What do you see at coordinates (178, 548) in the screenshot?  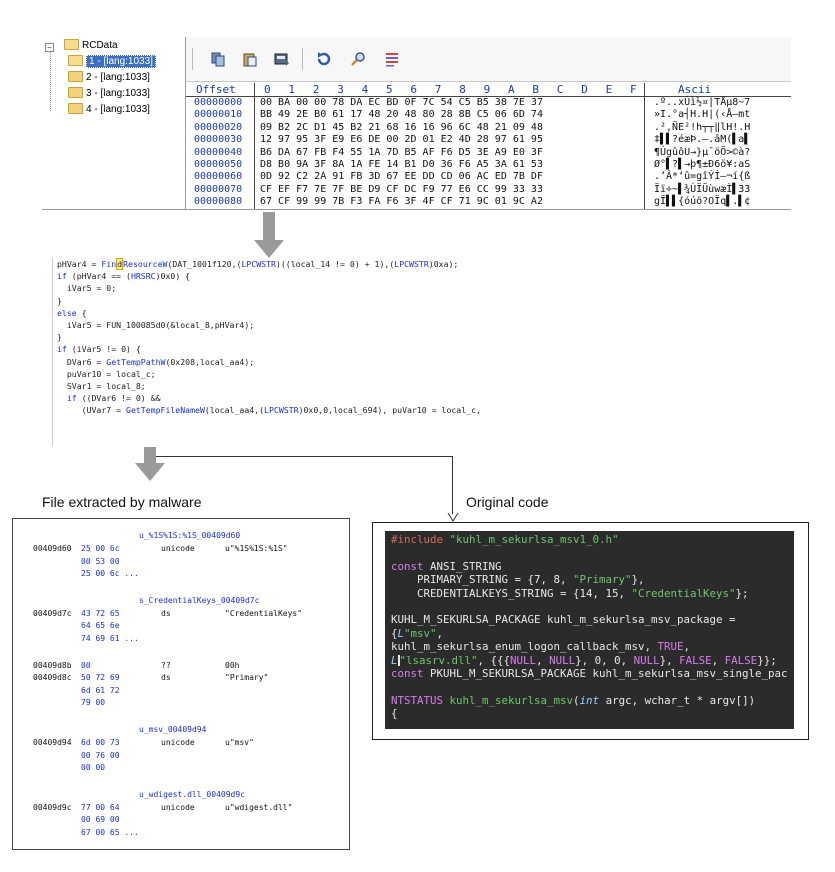 I see `listing-mnemonic: unicode` at bounding box center [178, 548].